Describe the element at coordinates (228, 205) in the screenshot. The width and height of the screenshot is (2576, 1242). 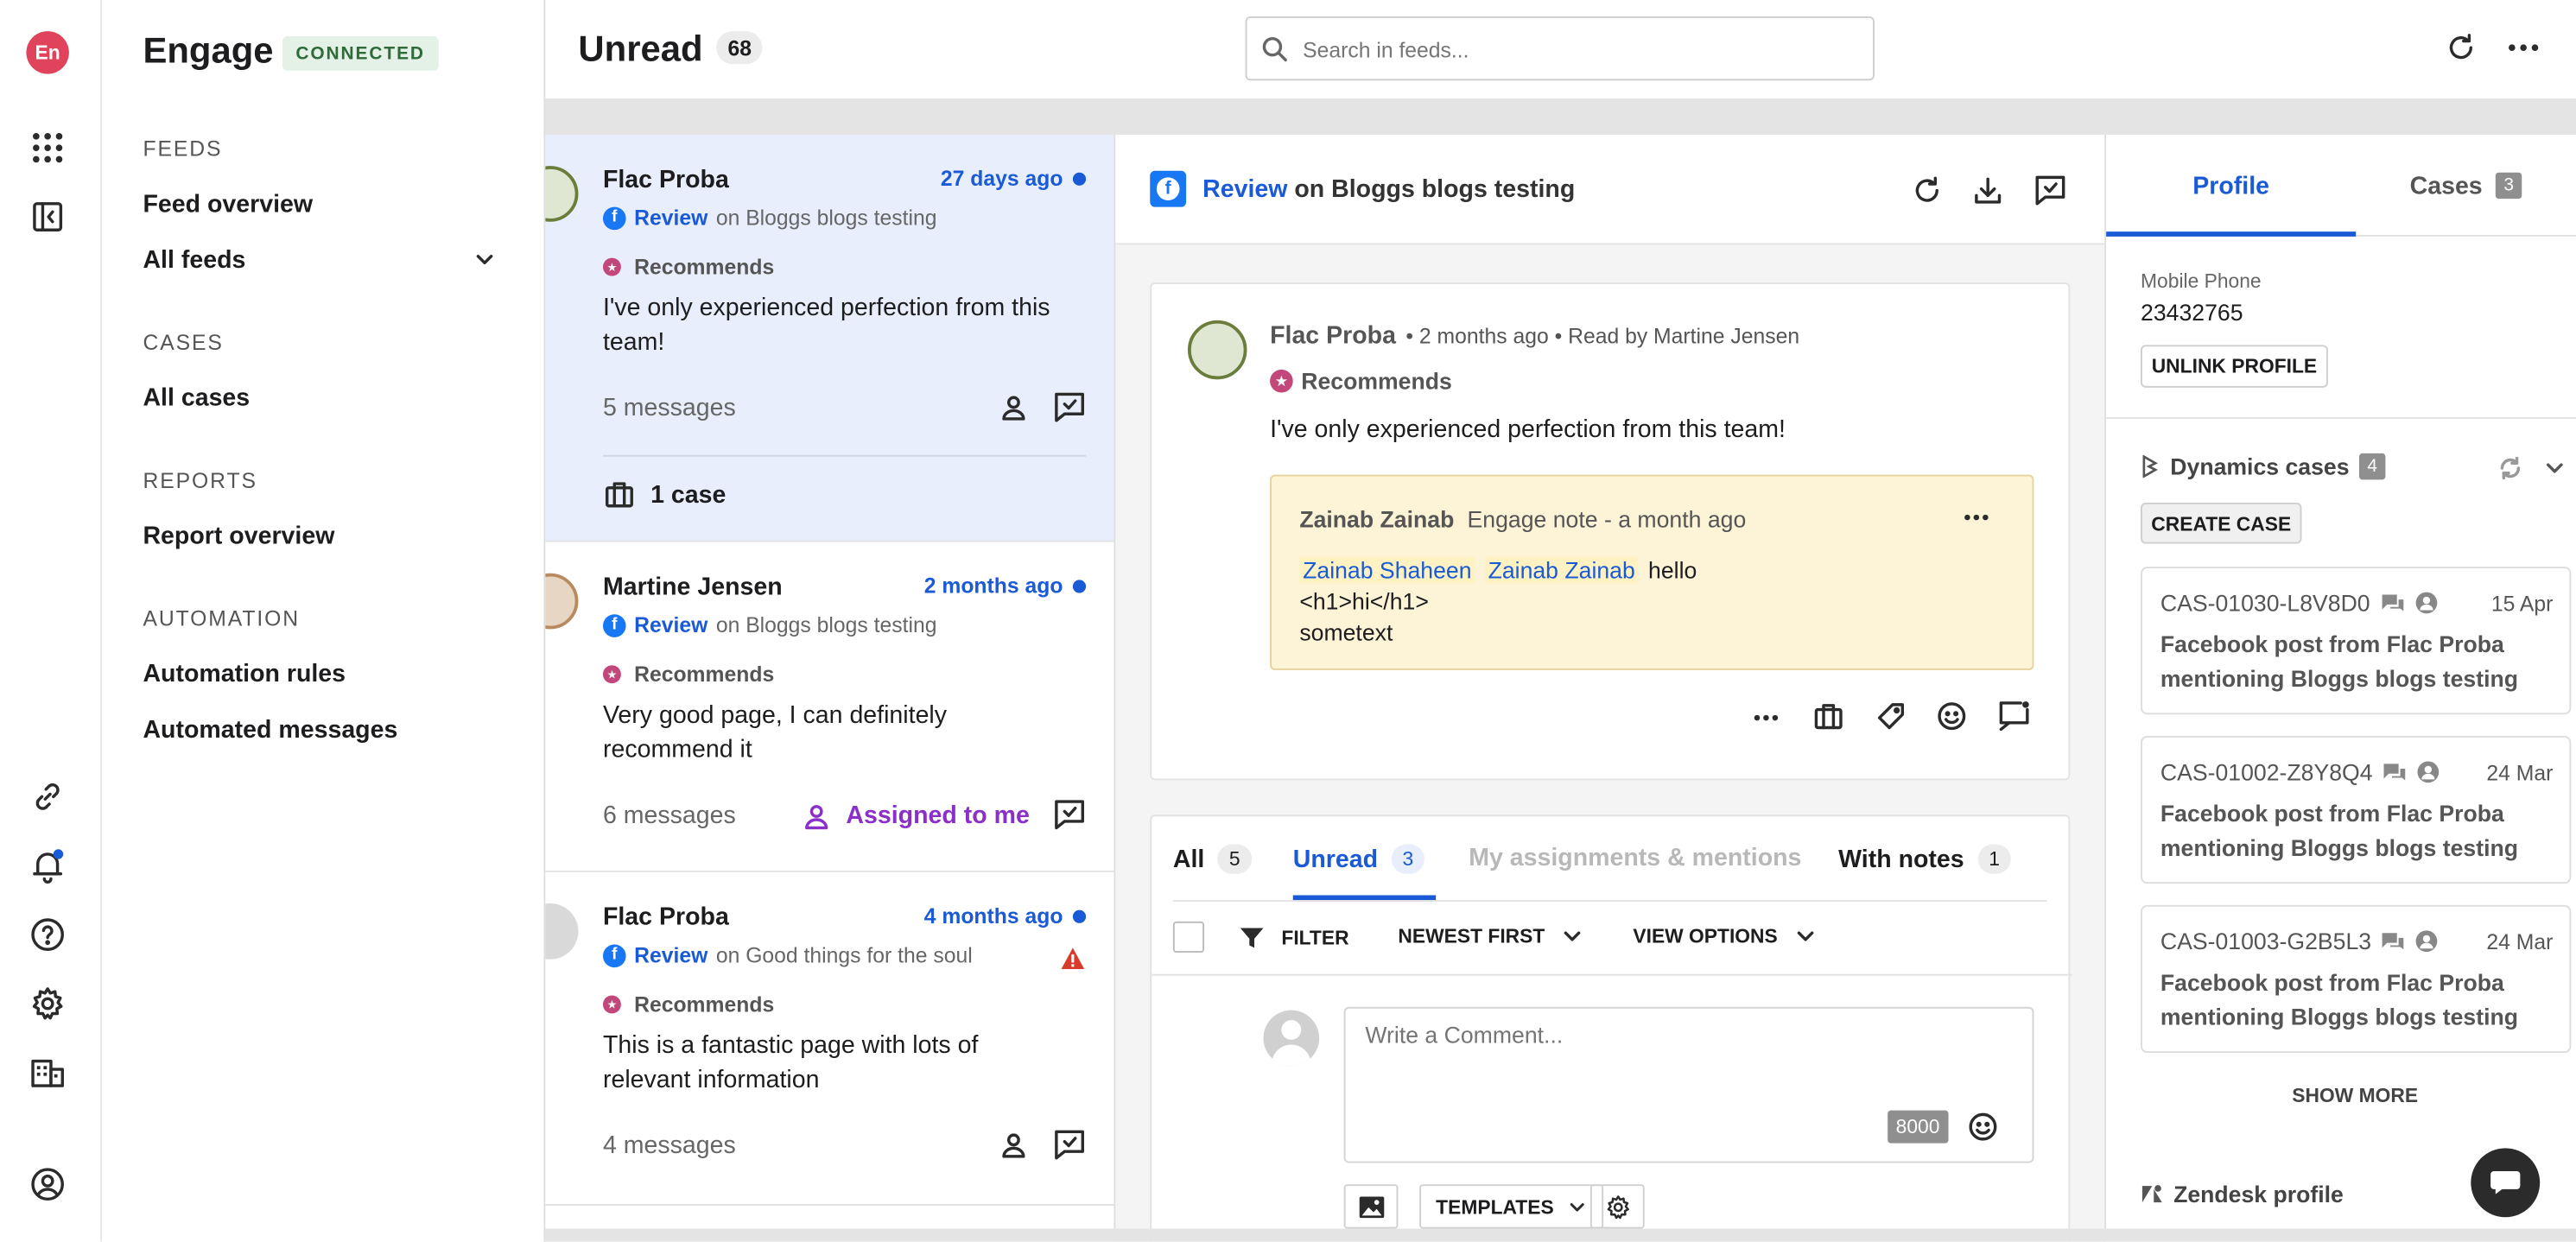
I see `sidebar-item-feed-overview: Feed overview` at that location.